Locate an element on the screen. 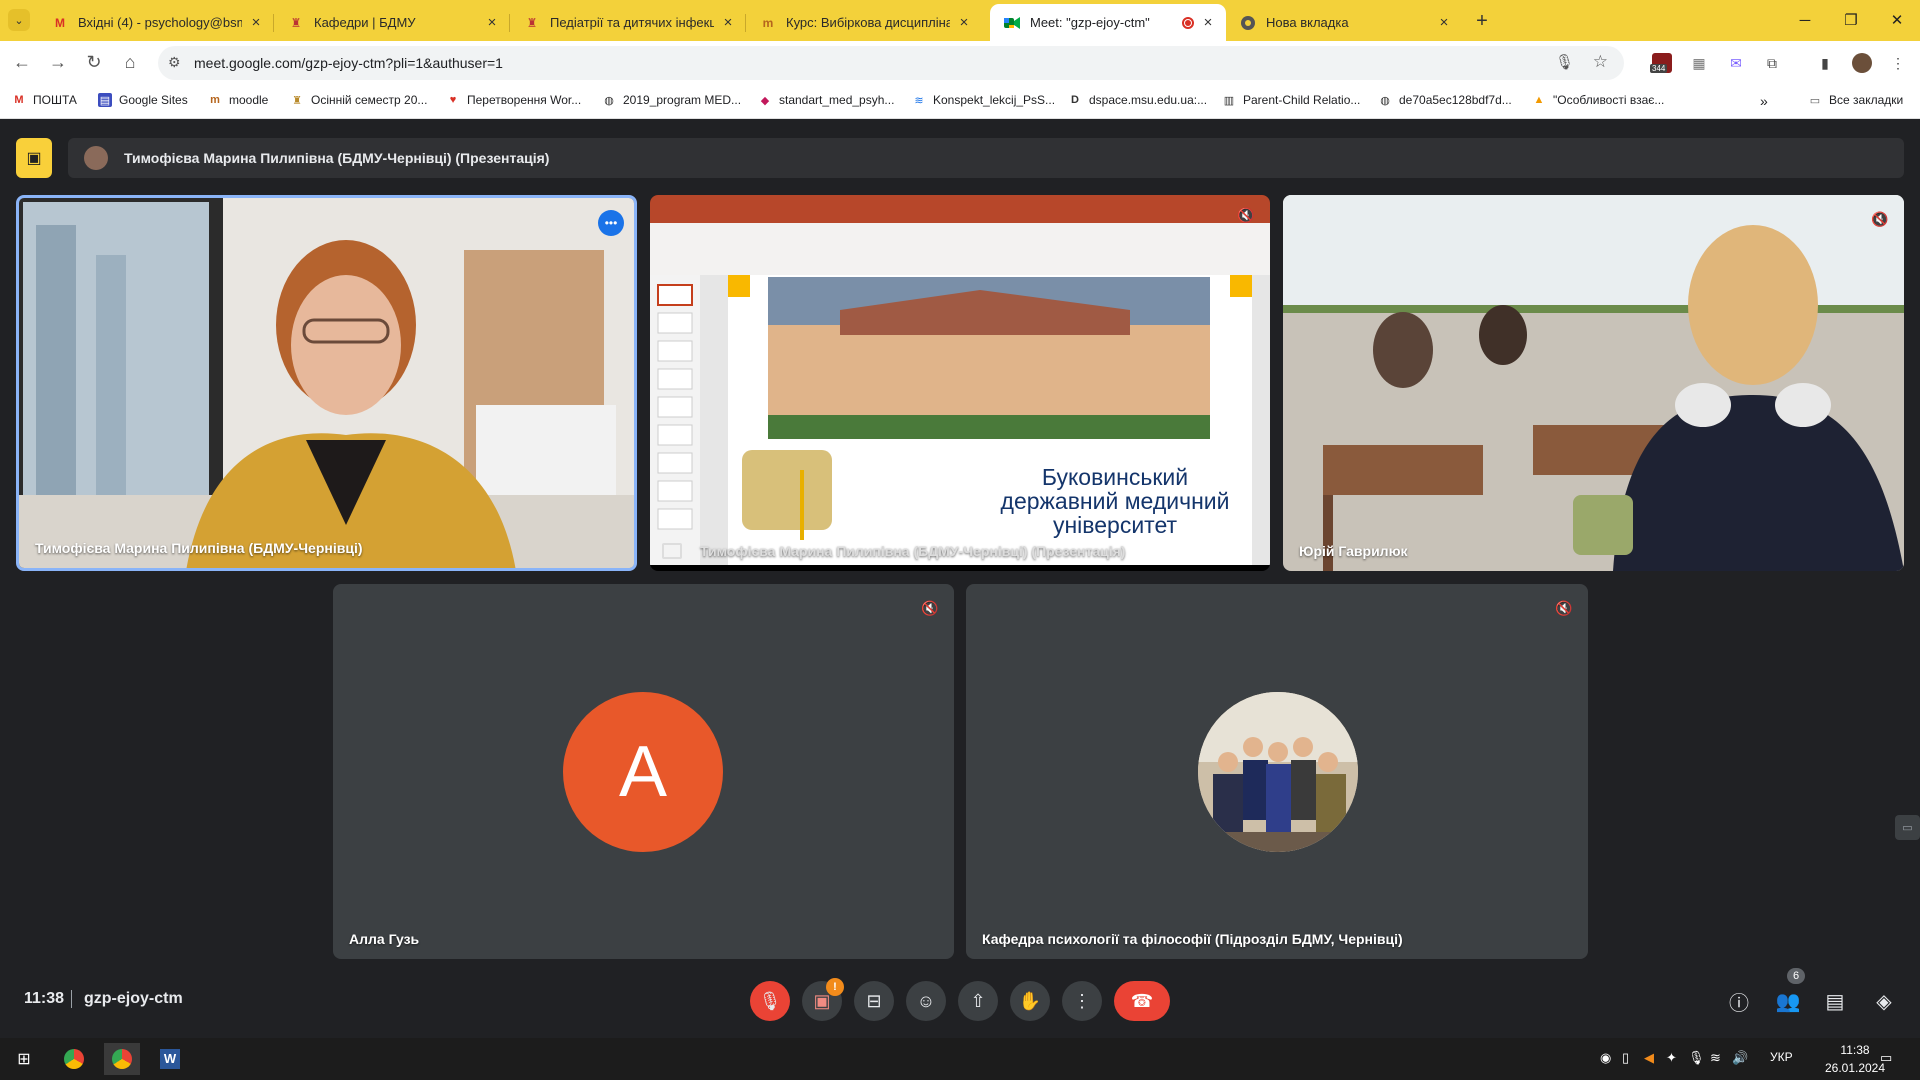  chat-button: ▤ is located at coordinates (1835, 1001).